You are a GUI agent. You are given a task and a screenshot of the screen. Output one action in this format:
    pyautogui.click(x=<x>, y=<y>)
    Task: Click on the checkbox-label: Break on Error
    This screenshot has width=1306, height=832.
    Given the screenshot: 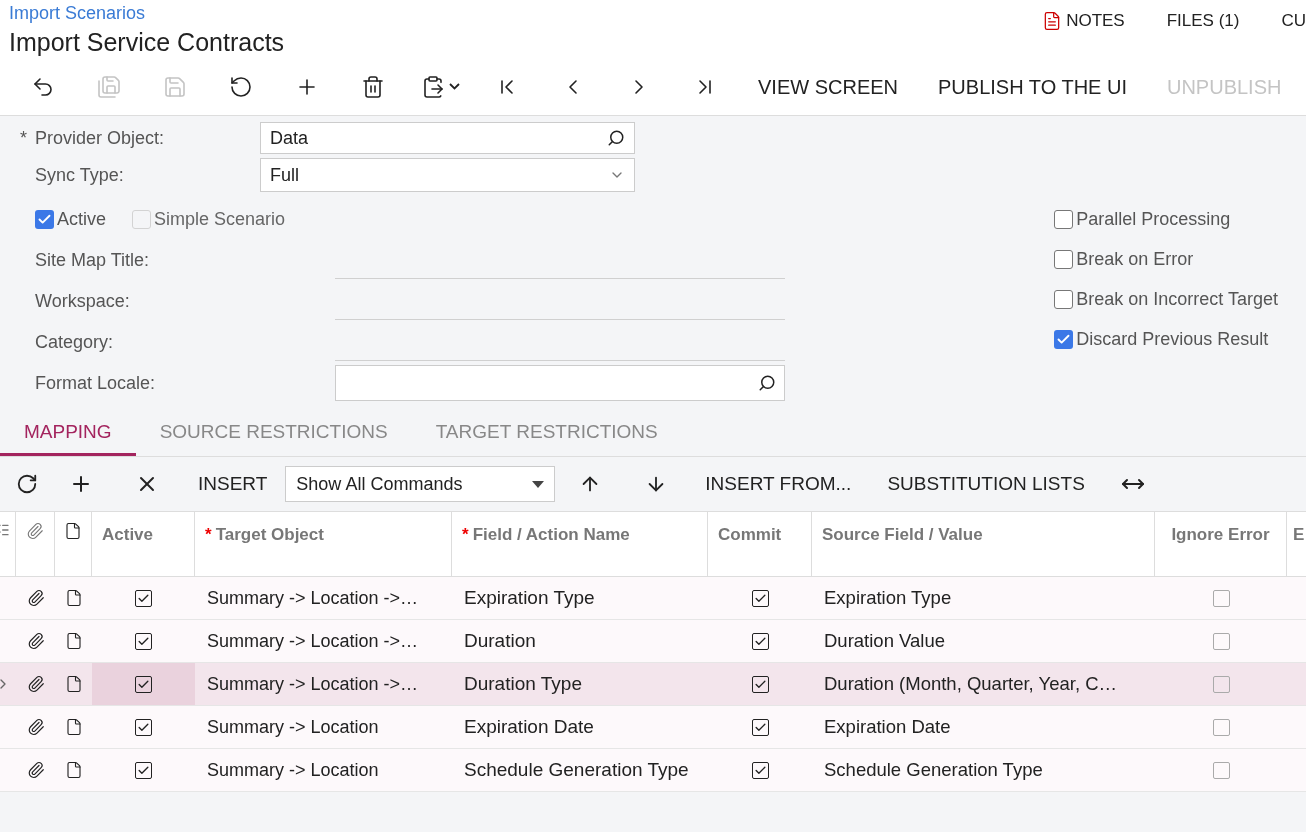 What is the action you would take?
    pyautogui.click(x=1135, y=259)
    